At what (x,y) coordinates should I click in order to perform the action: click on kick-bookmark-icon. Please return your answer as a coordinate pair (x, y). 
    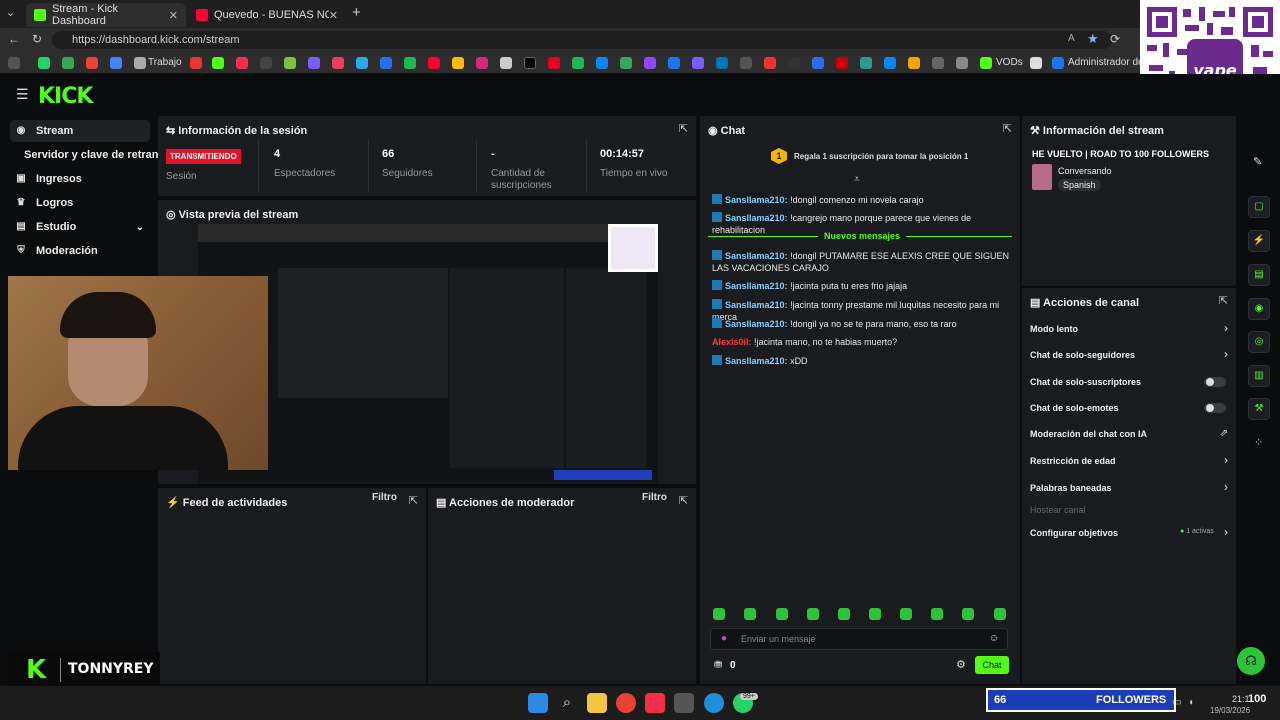
    Looking at the image, I should click on (218, 63).